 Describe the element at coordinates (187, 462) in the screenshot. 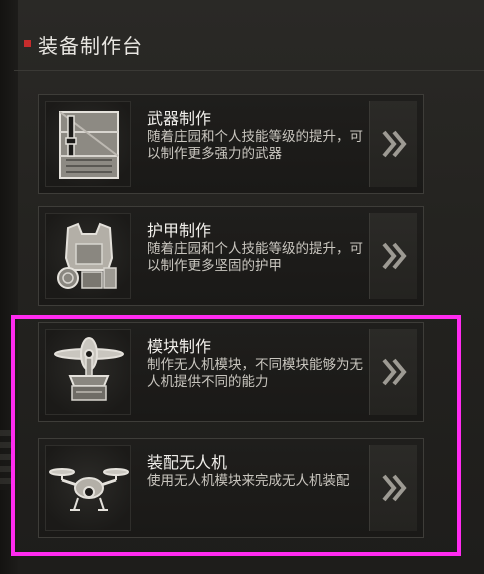

I see `card-title: 装配无人机` at that location.